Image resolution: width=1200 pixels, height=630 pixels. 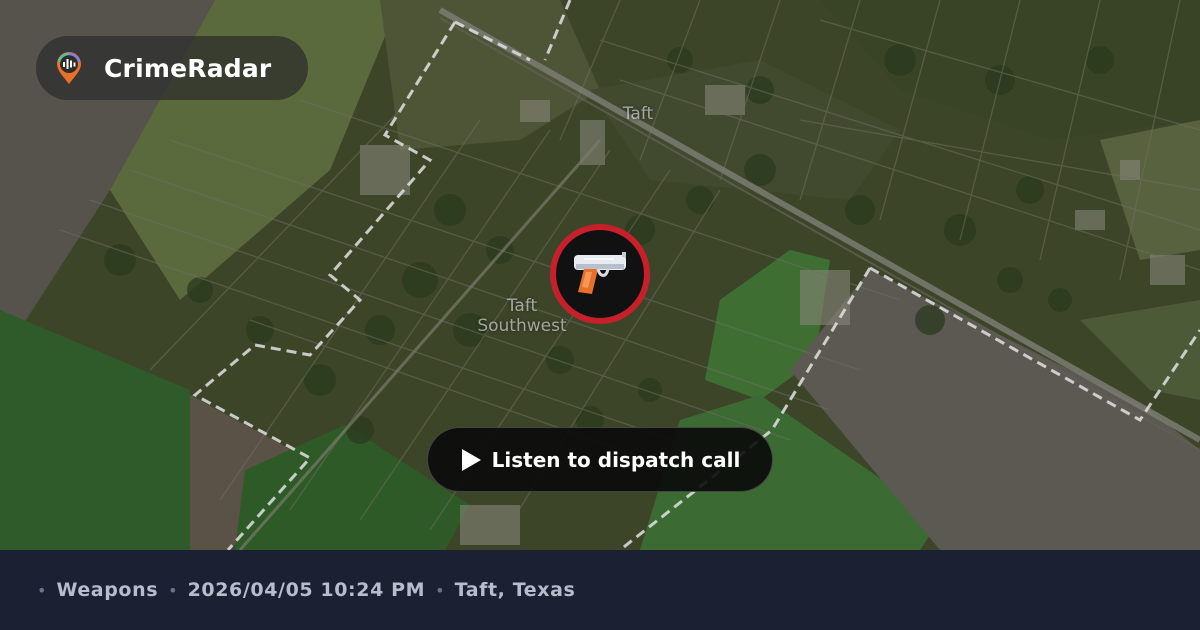 I want to click on map-label-taft: Taft, so click(x=638, y=114).